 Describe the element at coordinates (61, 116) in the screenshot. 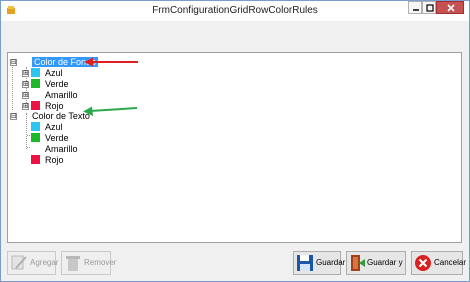

I see `node-label: Color de Texto` at that location.